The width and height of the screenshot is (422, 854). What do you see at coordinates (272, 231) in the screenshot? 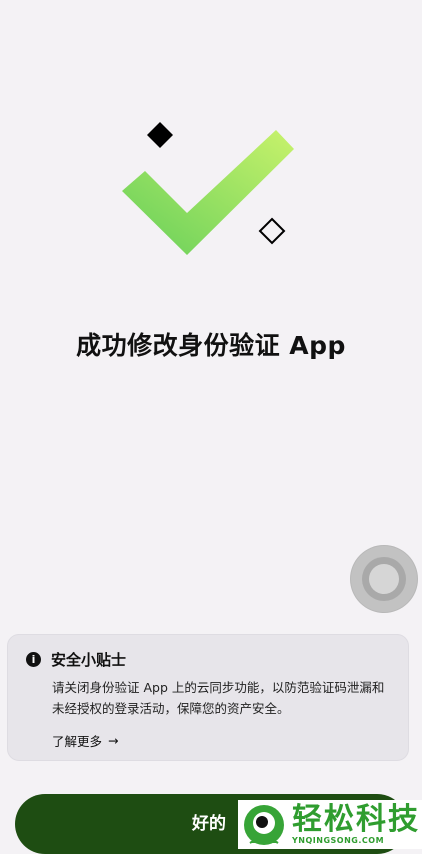
I see `outline-diamond-icon` at bounding box center [272, 231].